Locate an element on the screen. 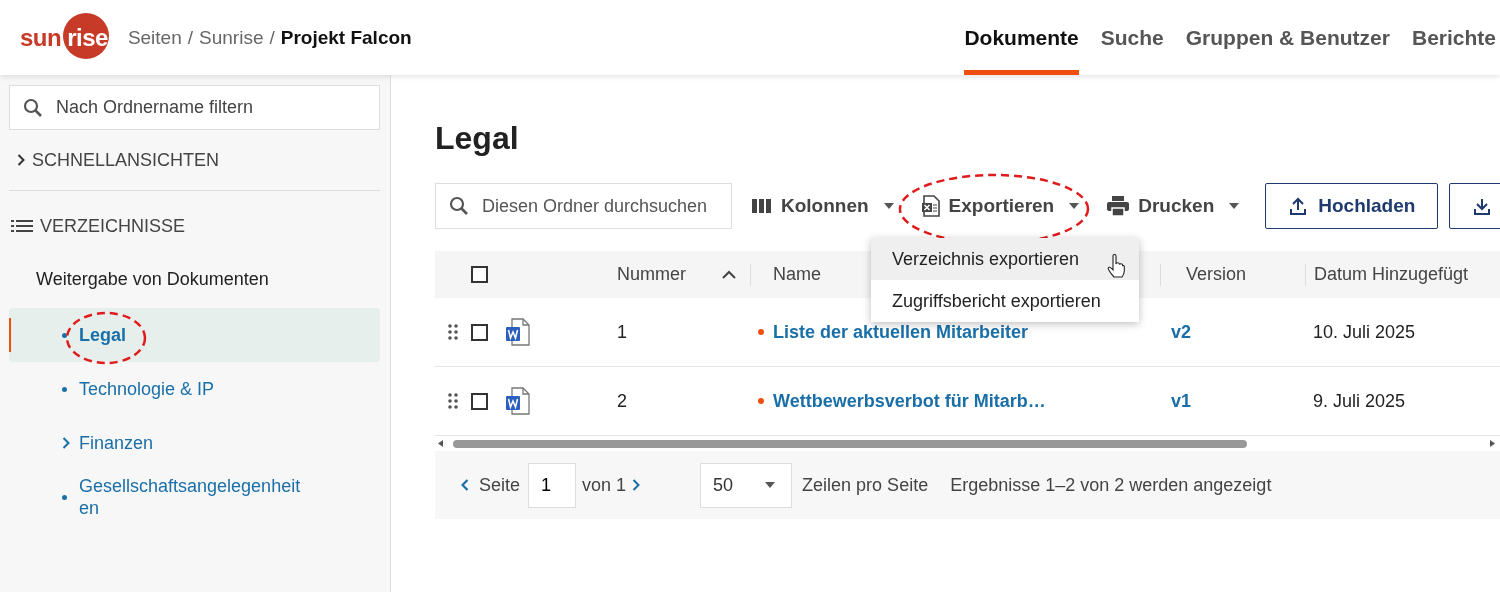  nav-tab: Dokumente is located at coordinates (1021, 37).